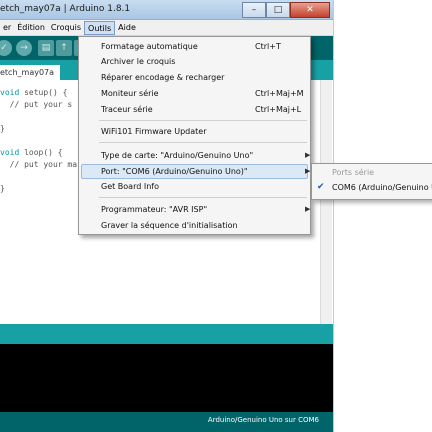 Image resolution: width=432 pixels, height=432 pixels. What do you see at coordinates (36, 104) in the screenshot?
I see `code-line: // put your s` at bounding box center [36, 104].